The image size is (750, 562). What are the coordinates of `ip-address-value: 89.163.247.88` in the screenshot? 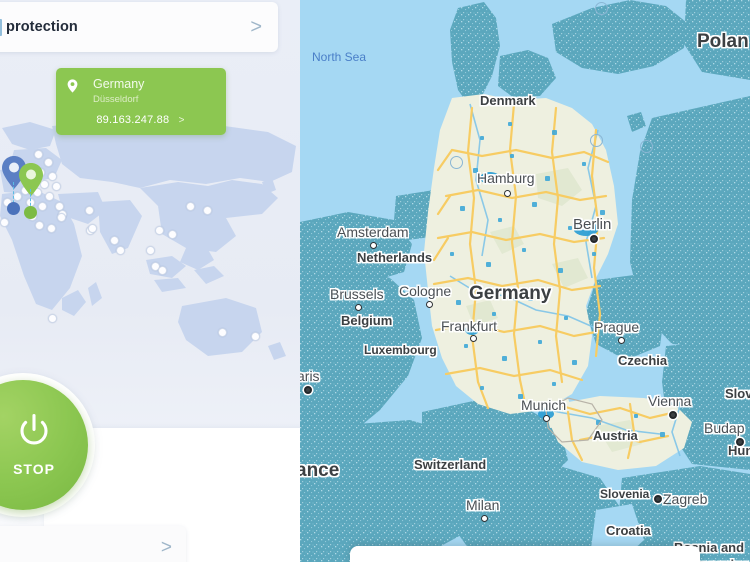 It's located at (133, 120).